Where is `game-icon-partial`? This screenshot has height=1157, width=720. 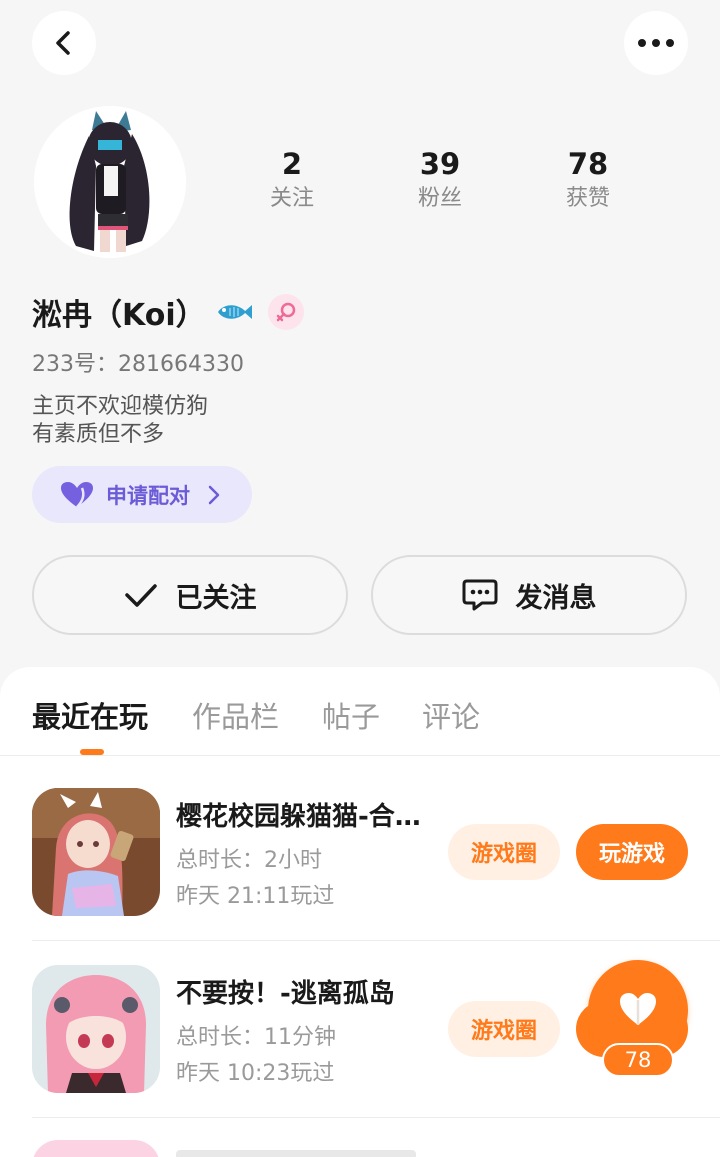 game-icon-partial is located at coordinates (96, 1148).